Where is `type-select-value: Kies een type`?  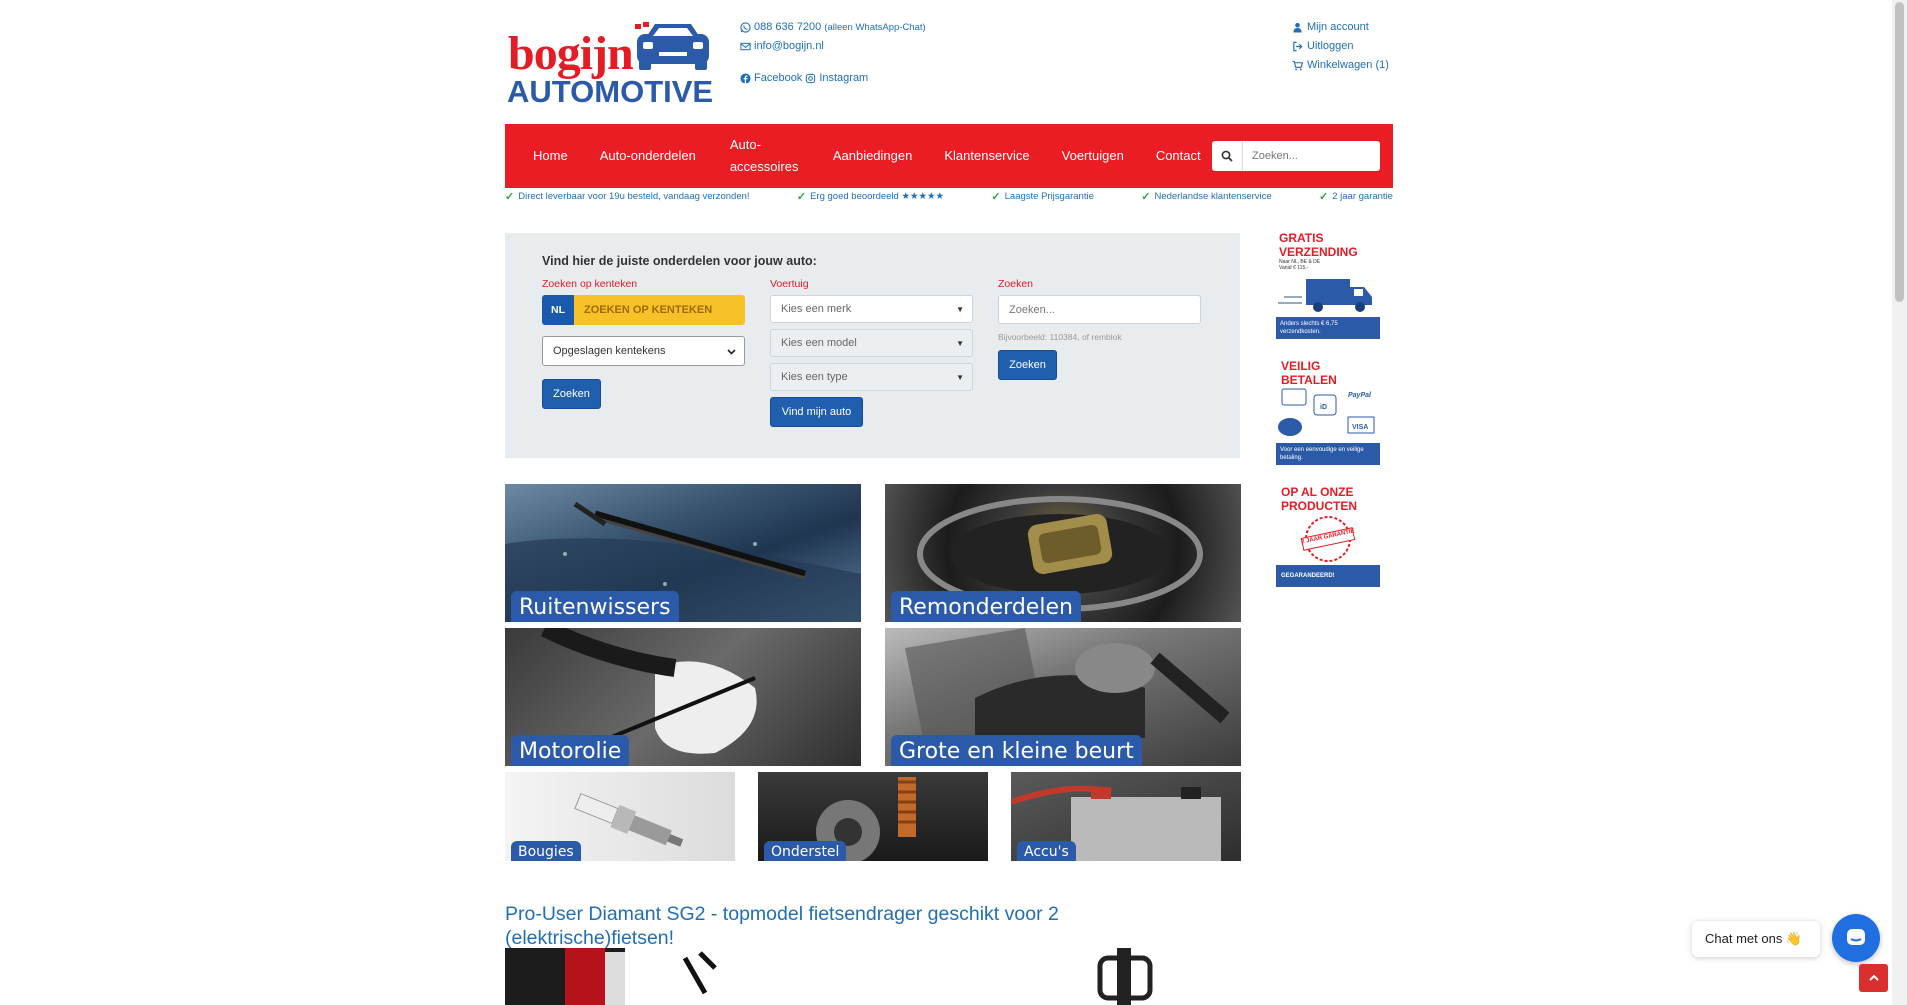
type-select-value: Kies een type is located at coordinates (814, 377).